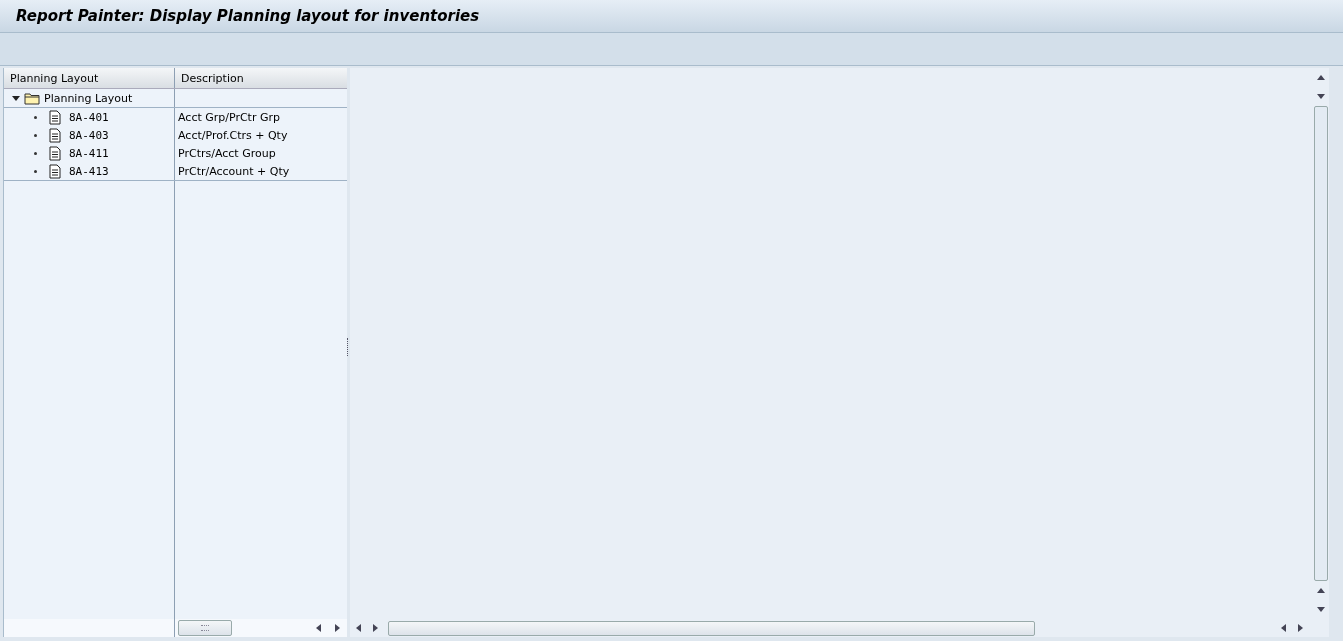 The height and width of the screenshot is (641, 1343). I want to click on tree-node-label: 8A-411, so click(89, 153).